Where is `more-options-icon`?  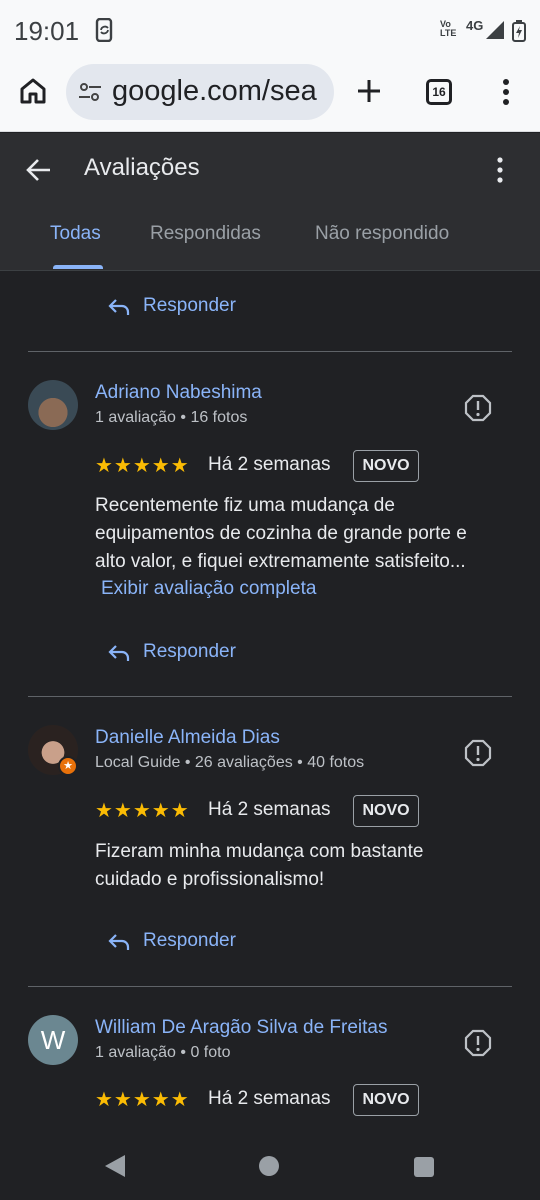
more-options-icon is located at coordinates (500, 170).